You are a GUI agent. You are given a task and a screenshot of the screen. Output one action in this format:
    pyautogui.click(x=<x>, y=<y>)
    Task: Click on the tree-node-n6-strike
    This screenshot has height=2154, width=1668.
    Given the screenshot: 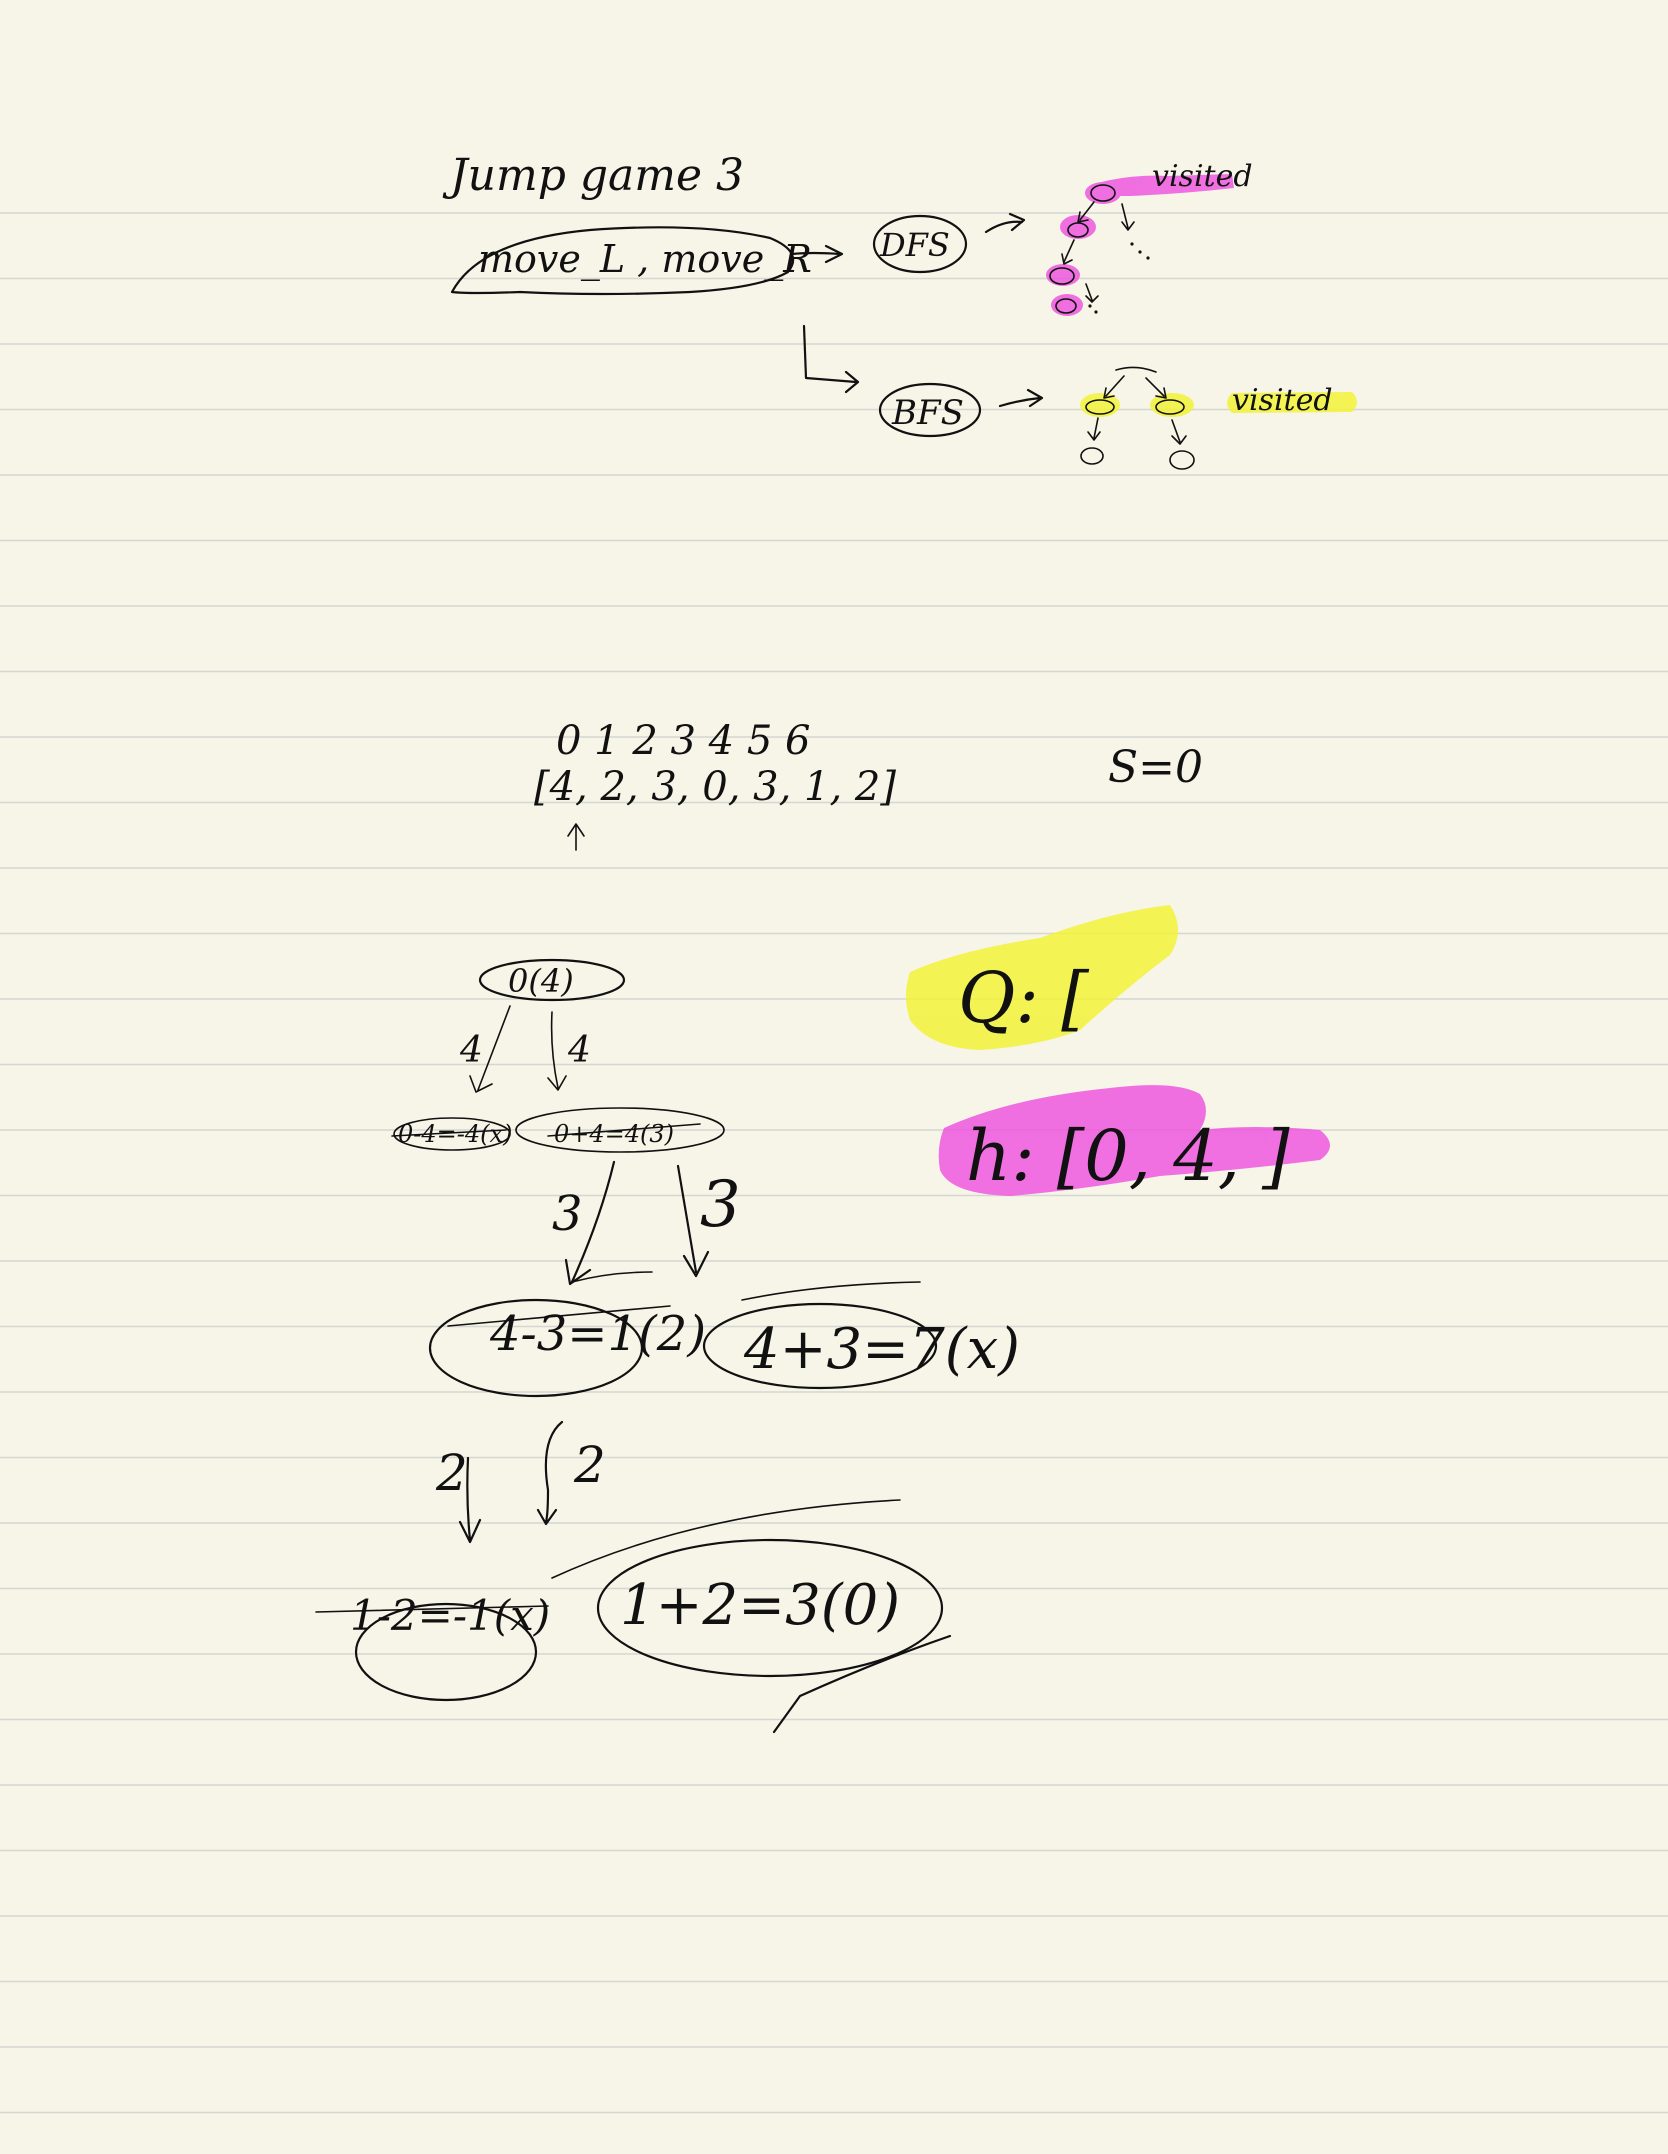 What is the action you would take?
    pyautogui.click(x=726, y=1539)
    